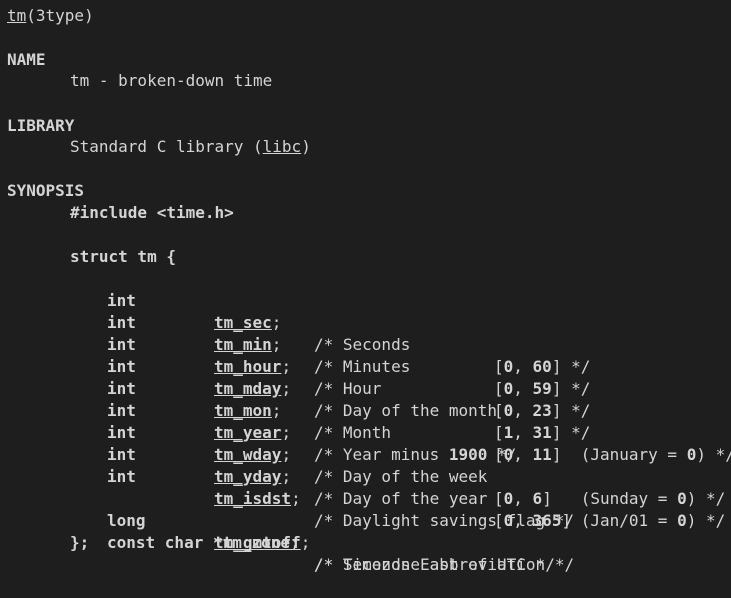 Image resolution: width=731 pixels, height=598 pixels. Describe the element at coordinates (612, 454) in the screenshot. I see `field-range: [0, 11] (January = 0) */` at that location.